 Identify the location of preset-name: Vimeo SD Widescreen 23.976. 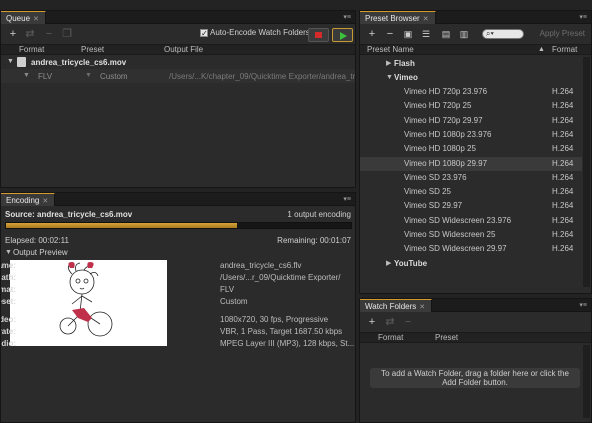
(458, 220).